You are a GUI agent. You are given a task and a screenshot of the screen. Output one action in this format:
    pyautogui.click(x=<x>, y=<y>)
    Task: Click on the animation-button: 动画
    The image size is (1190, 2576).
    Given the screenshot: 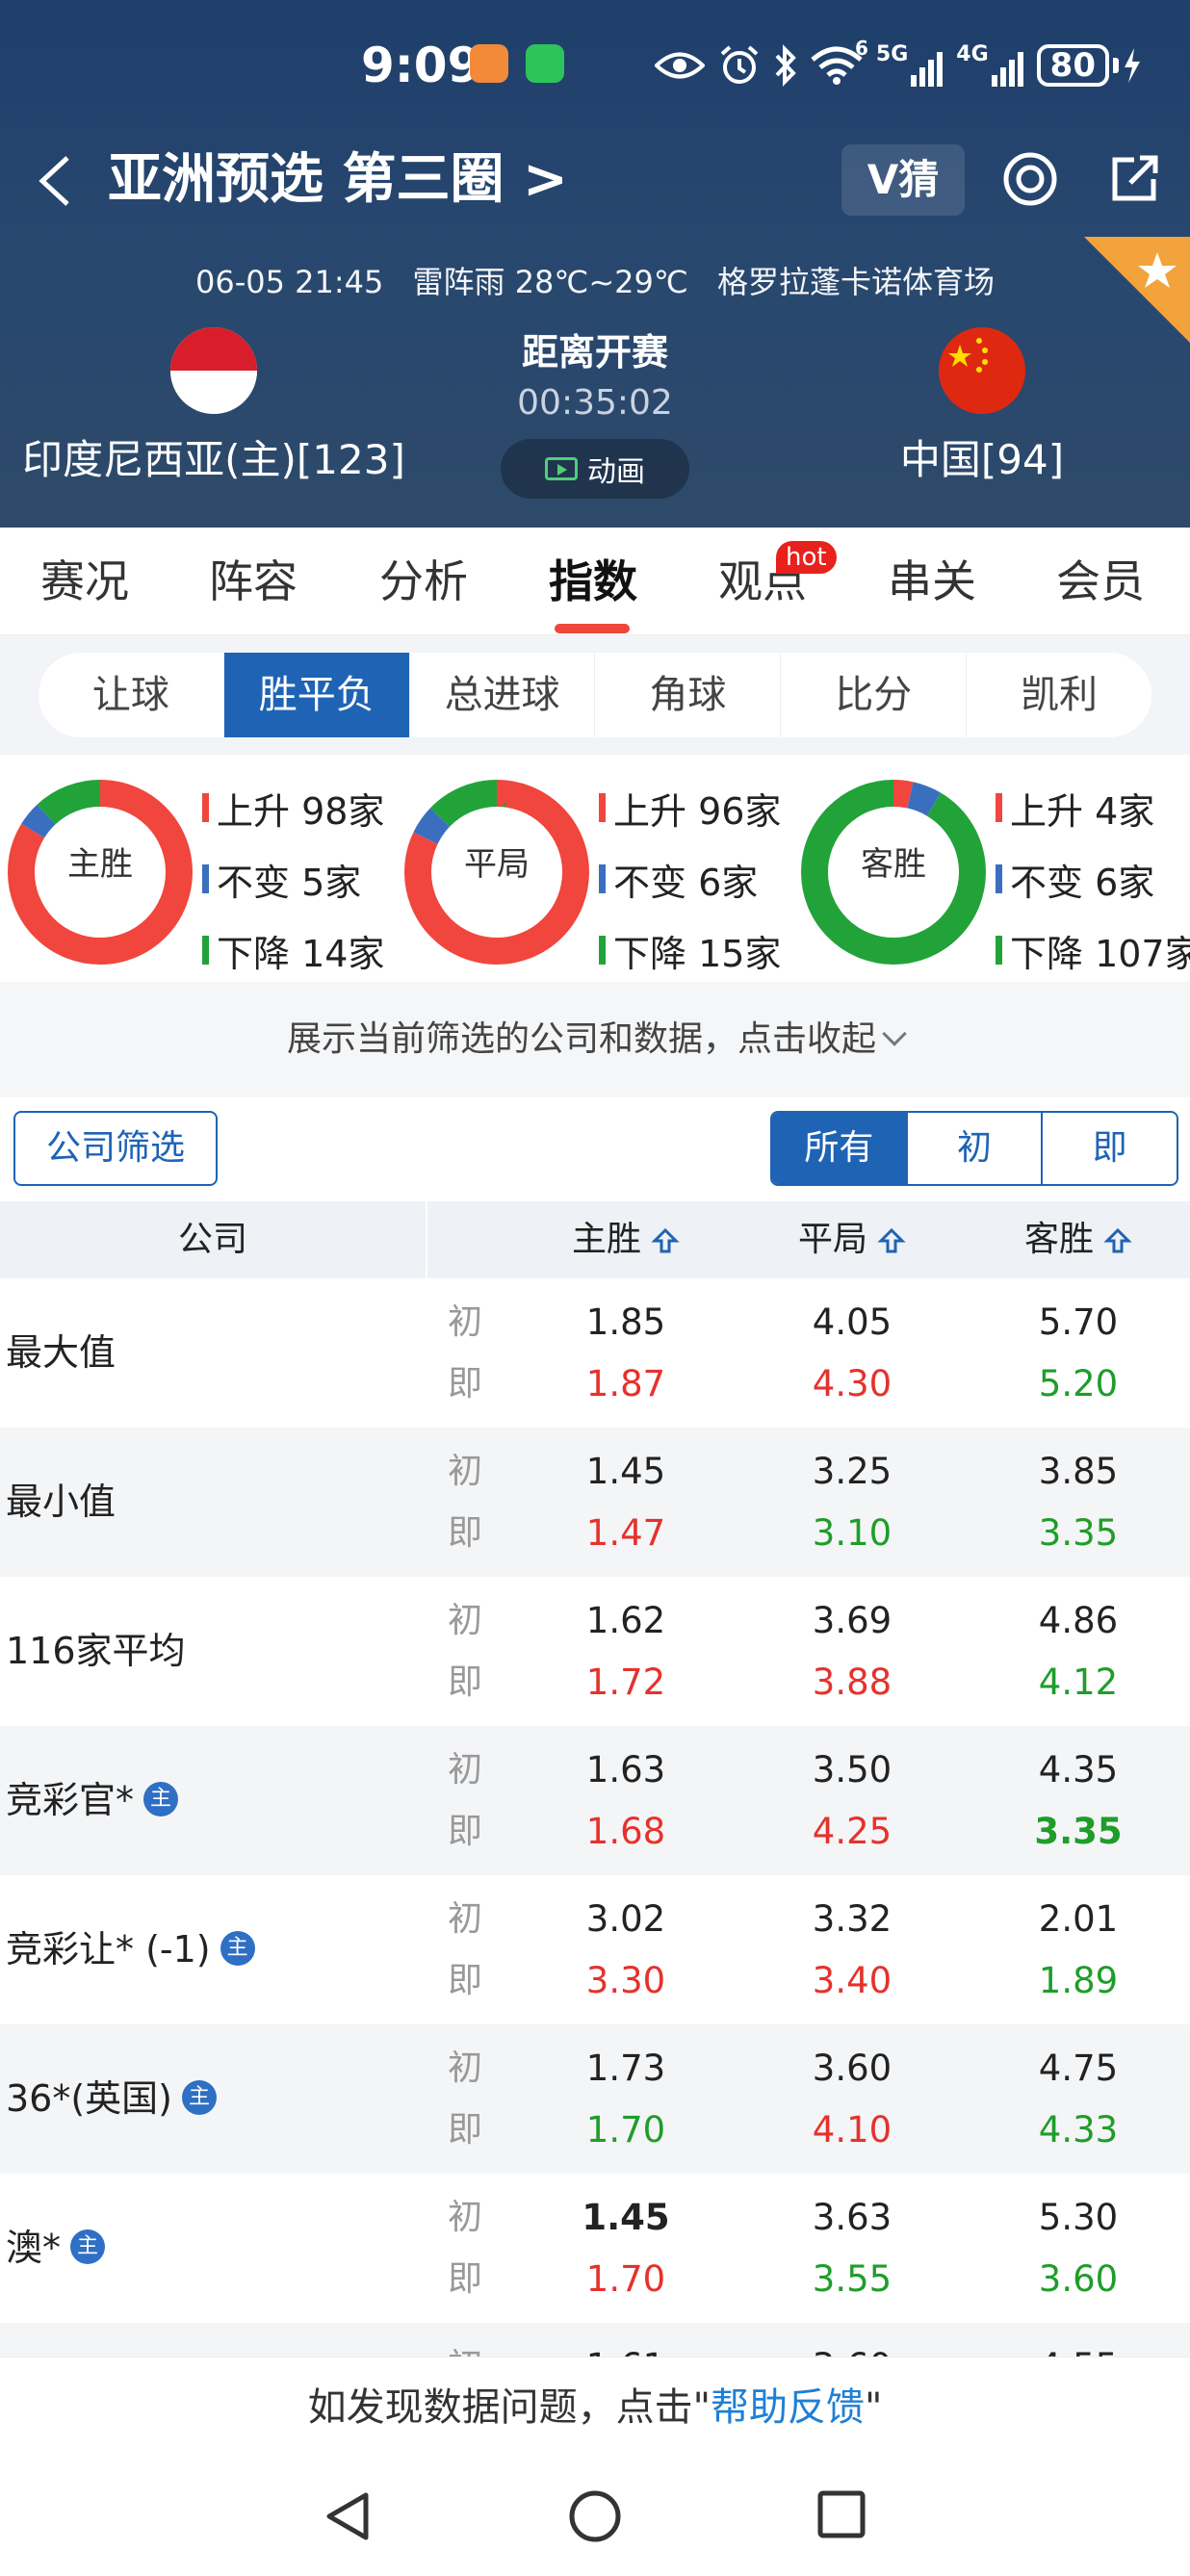 What is the action you would take?
    pyautogui.click(x=595, y=469)
    